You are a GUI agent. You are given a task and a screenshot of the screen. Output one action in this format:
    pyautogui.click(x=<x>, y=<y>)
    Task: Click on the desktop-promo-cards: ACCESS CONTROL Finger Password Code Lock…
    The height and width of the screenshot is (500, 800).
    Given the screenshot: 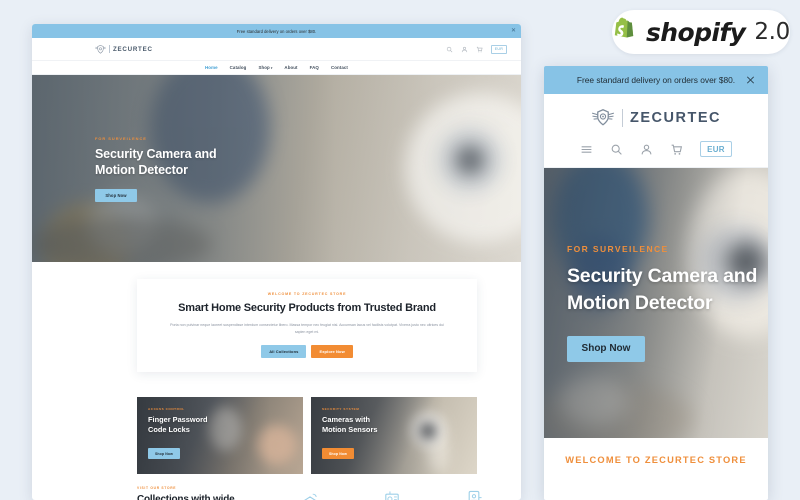 What is the action you would take?
    pyautogui.click(x=307, y=435)
    